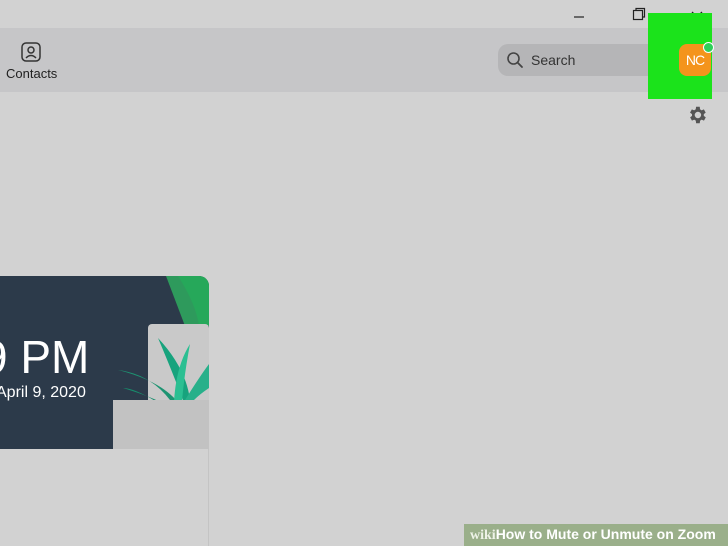 This screenshot has height=546, width=728. Describe the element at coordinates (208, 497) in the screenshot. I see `divider` at that location.